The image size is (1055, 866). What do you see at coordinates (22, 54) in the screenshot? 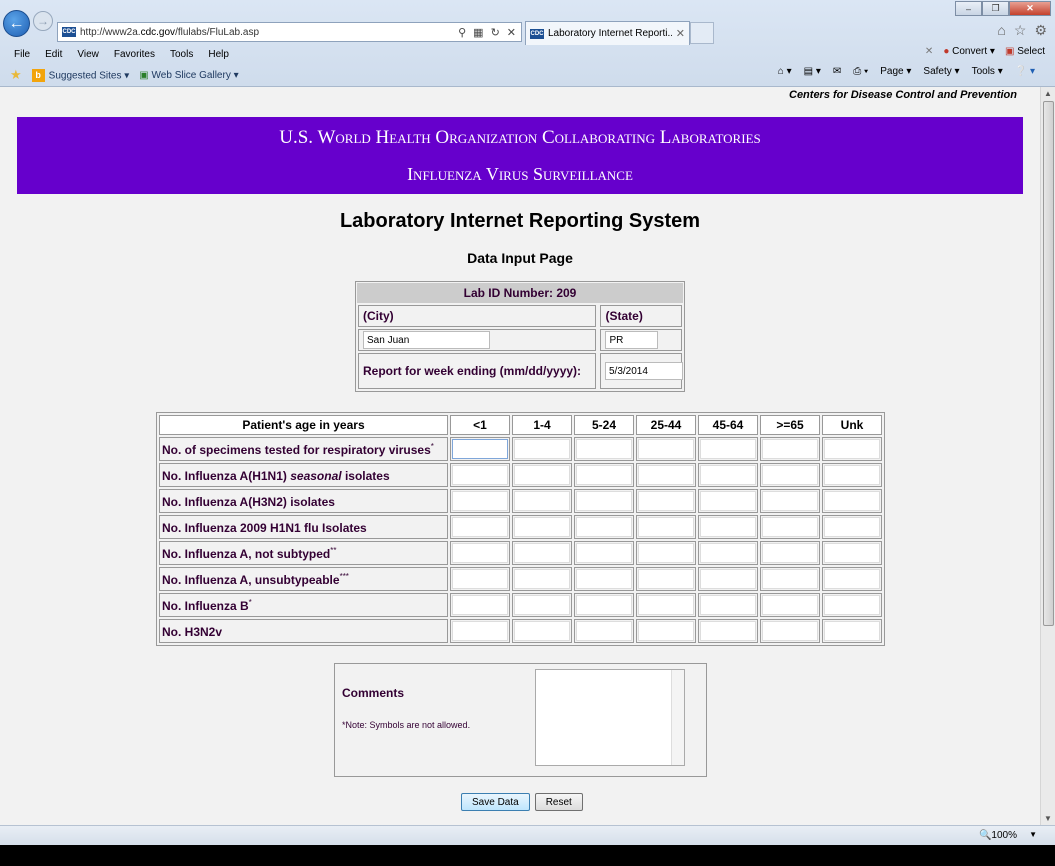
I see `menu-file: File` at bounding box center [22, 54].